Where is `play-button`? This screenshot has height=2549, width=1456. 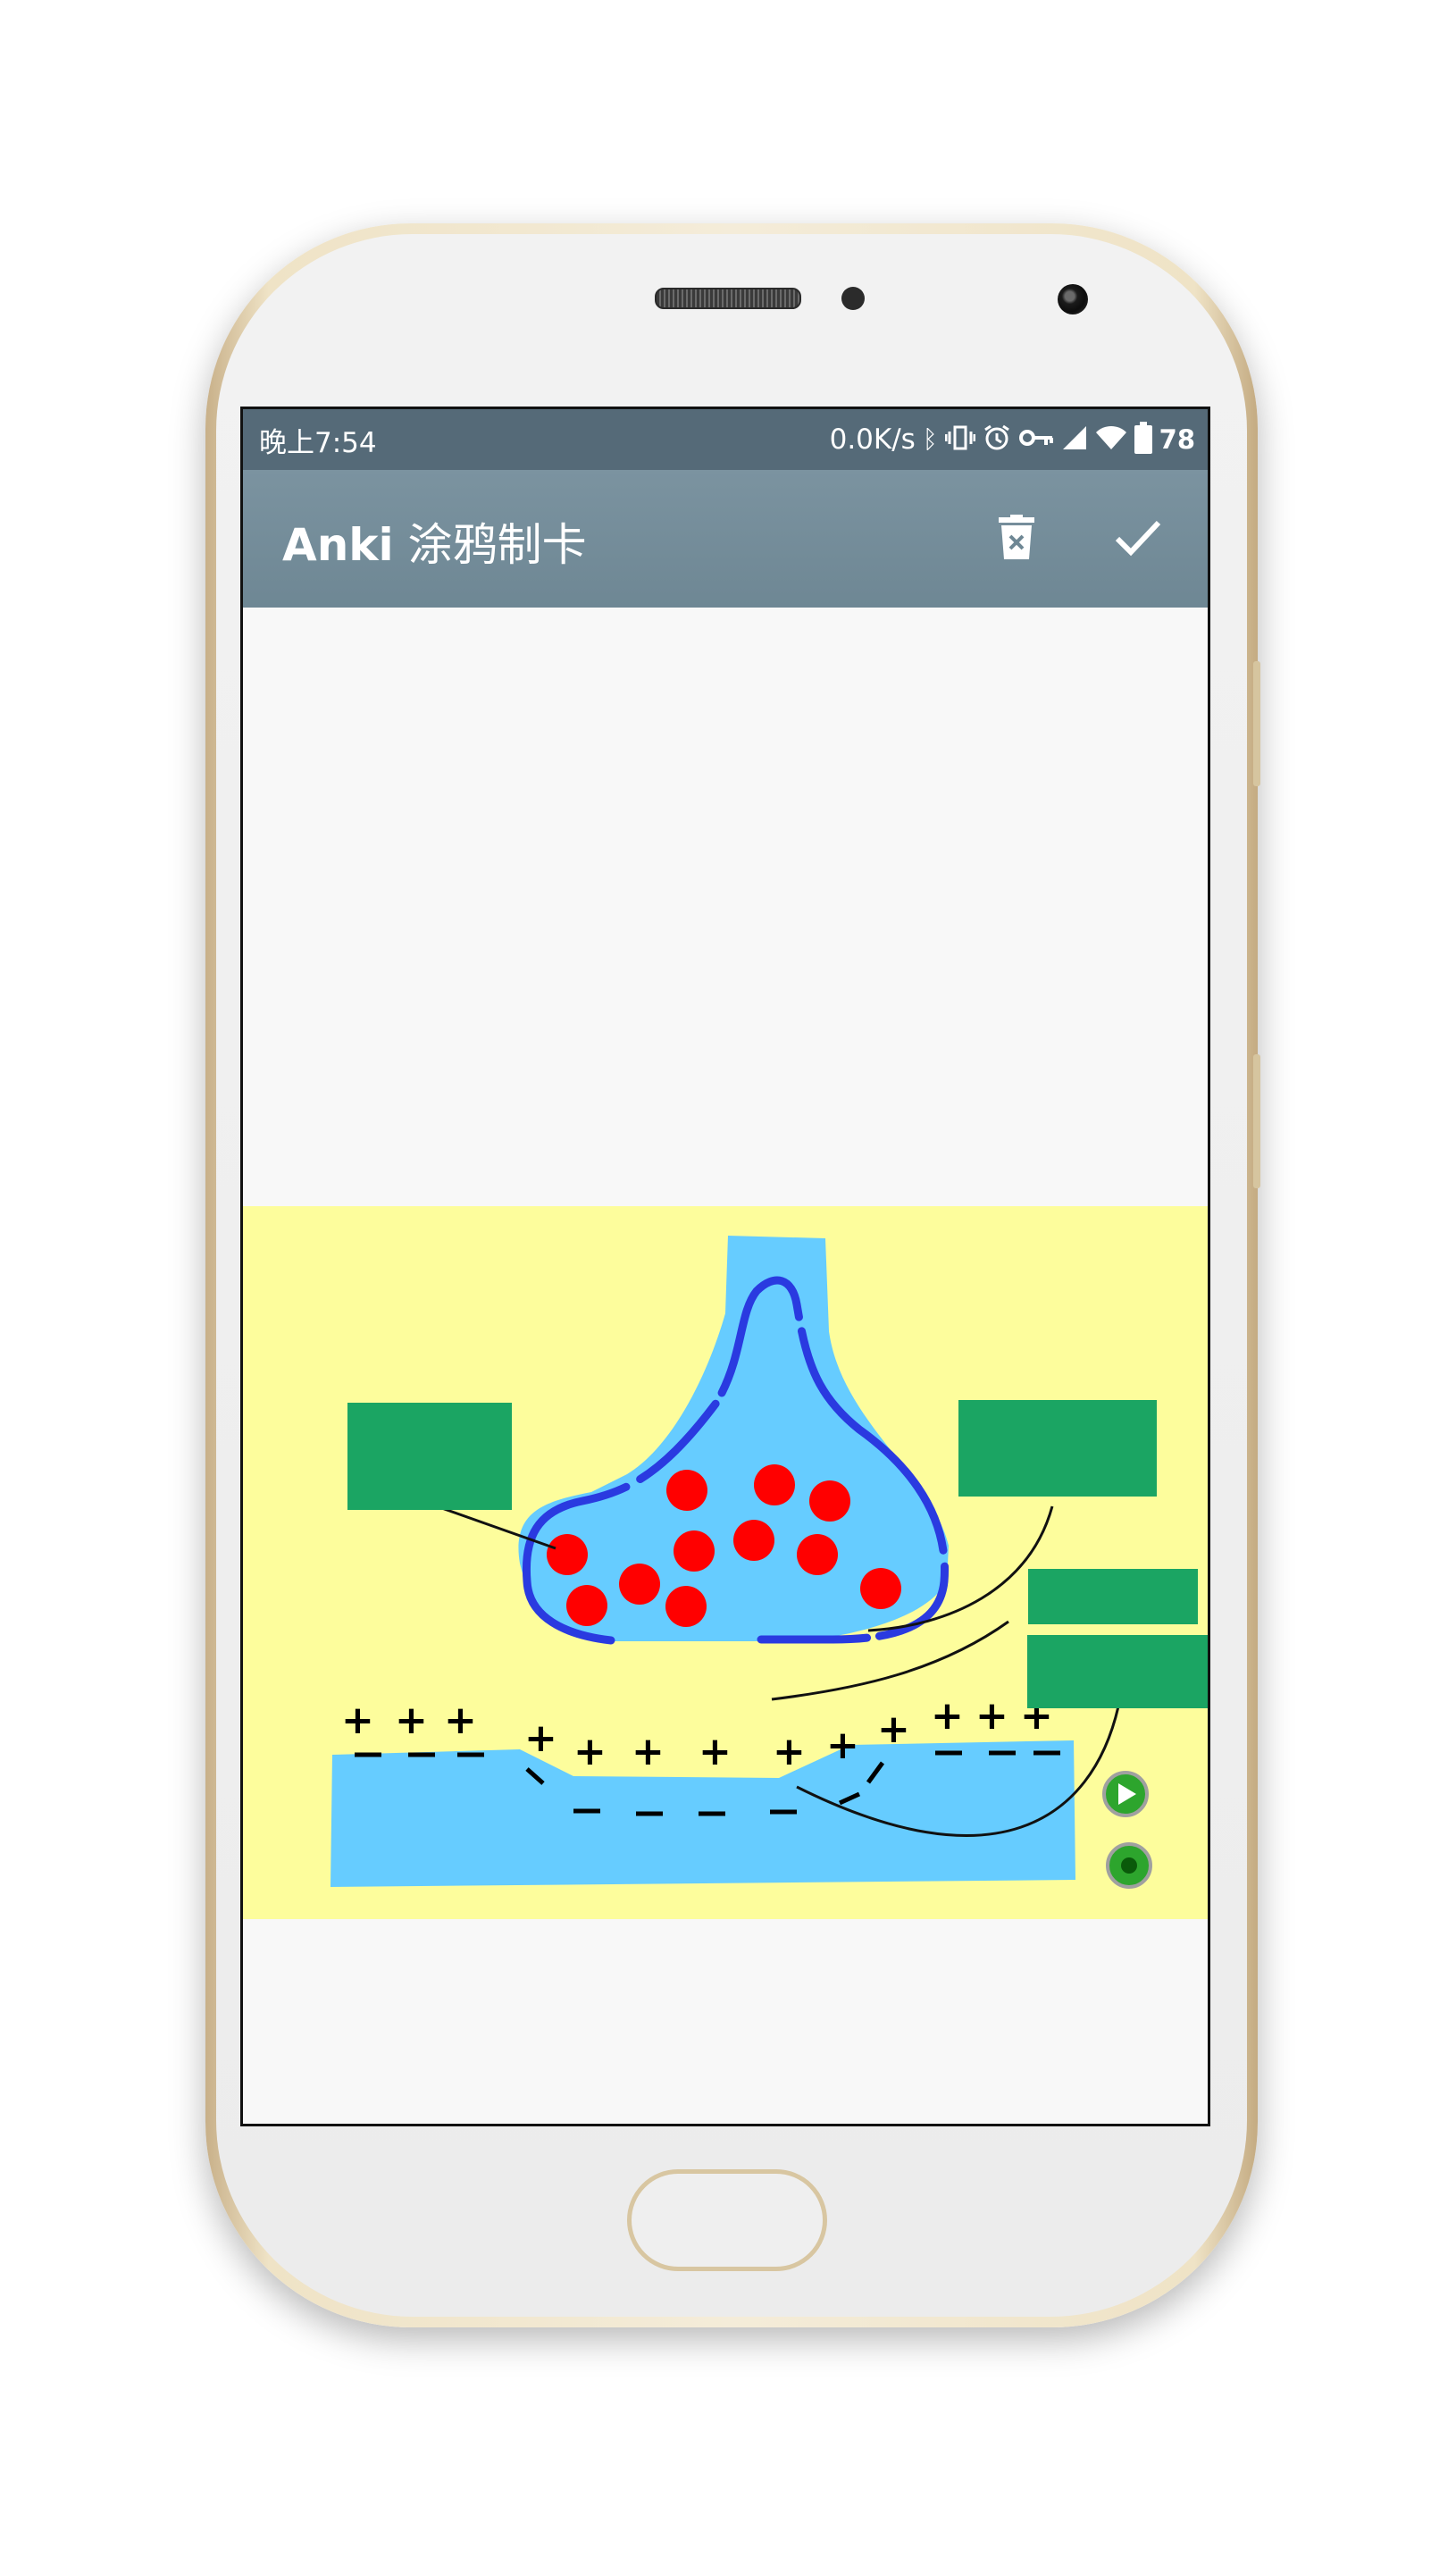 play-button is located at coordinates (1125, 1794).